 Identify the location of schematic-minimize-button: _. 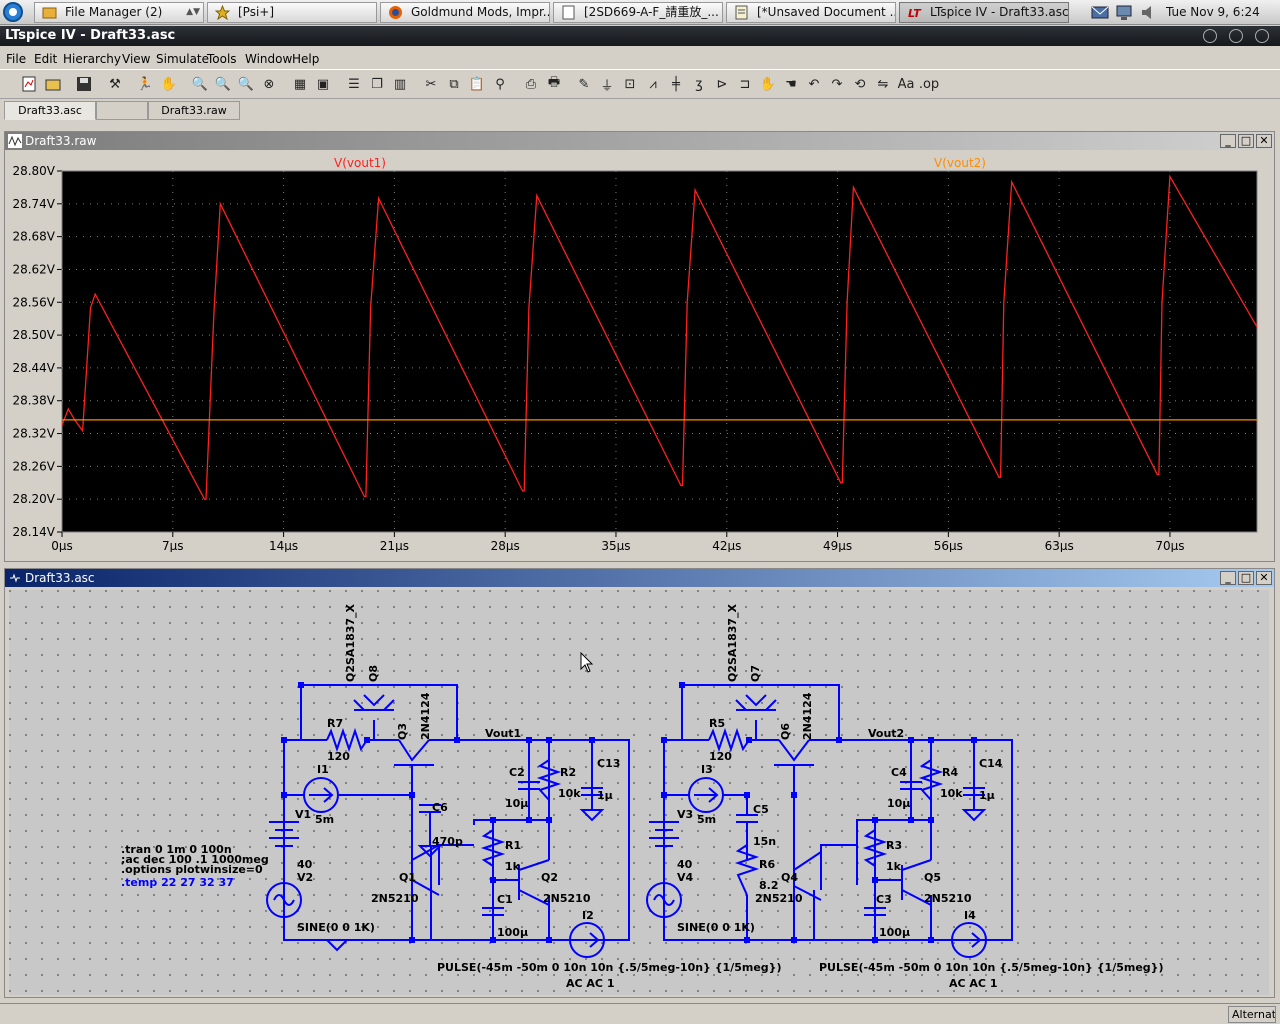
(1228, 578).